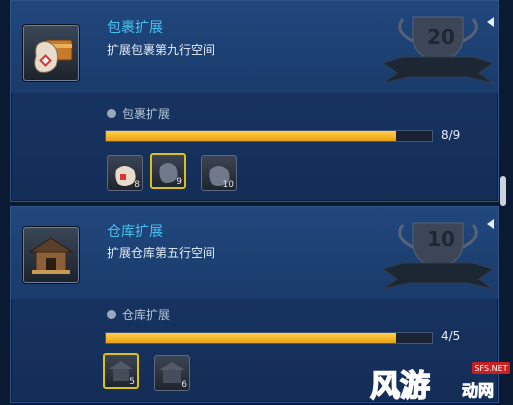 This screenshot has height=405, width=513. Describe the element at coordinates (146, 114) in the screenshot. I see `sub-achievement-label: 包裹扩展` at that location.